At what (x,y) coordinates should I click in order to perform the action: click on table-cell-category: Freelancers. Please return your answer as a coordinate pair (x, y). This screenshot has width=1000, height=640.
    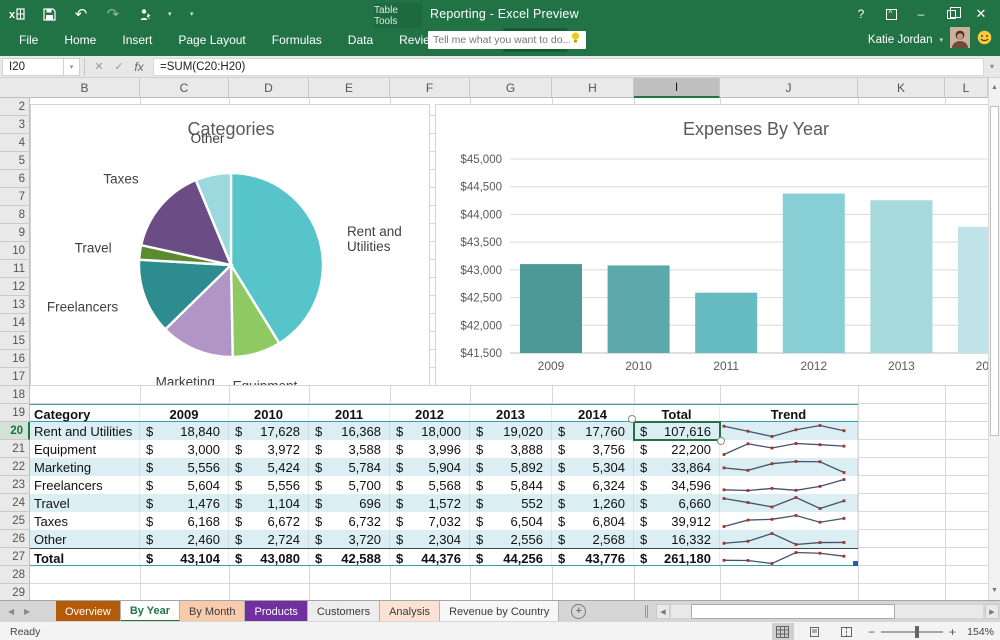
    Looking at the image, I should click on (85, 485).